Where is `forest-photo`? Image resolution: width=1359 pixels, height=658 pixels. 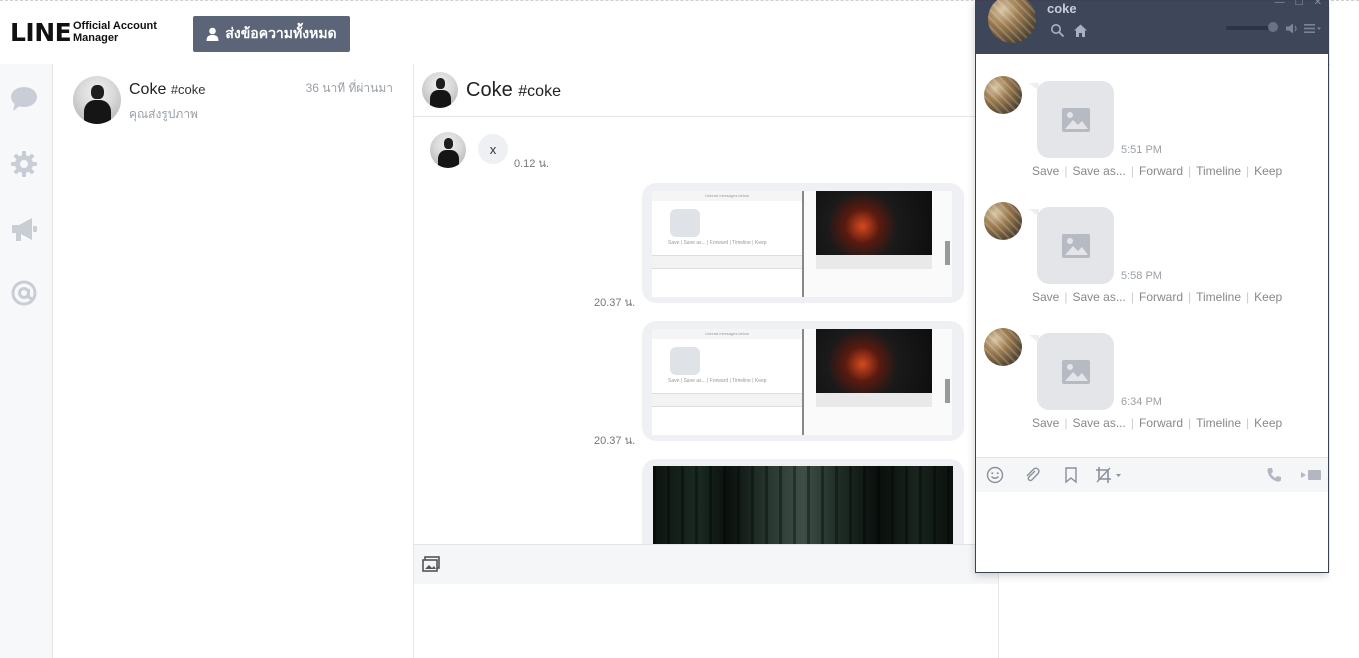
forest-photo is located at coordinates (803, 505).